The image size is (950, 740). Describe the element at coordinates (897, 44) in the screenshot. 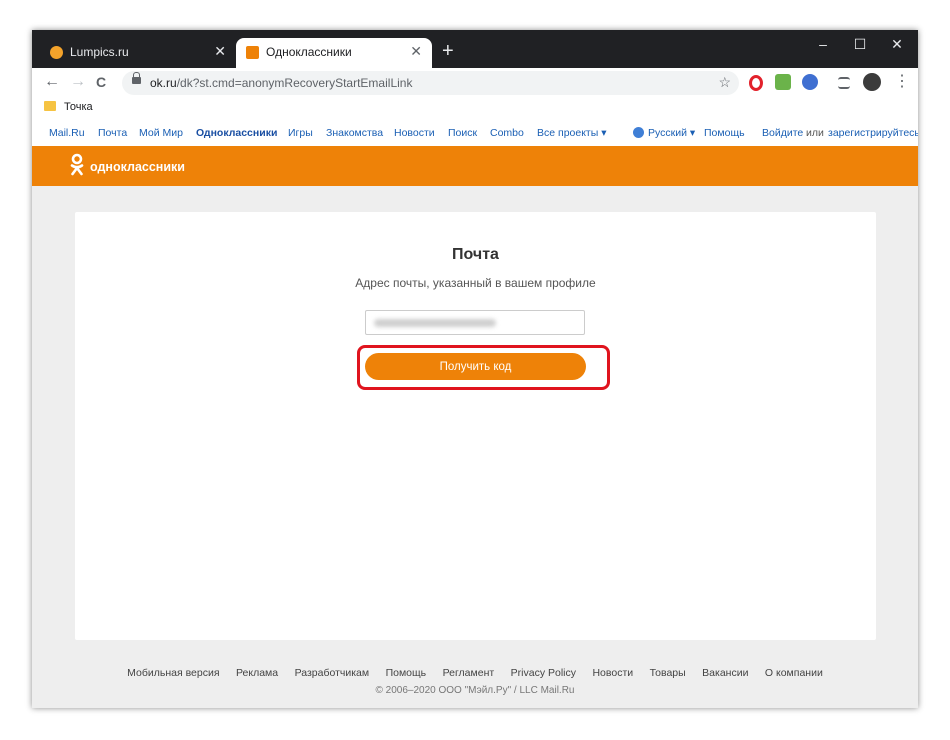

I see `close-window-button: ✕` at that location.